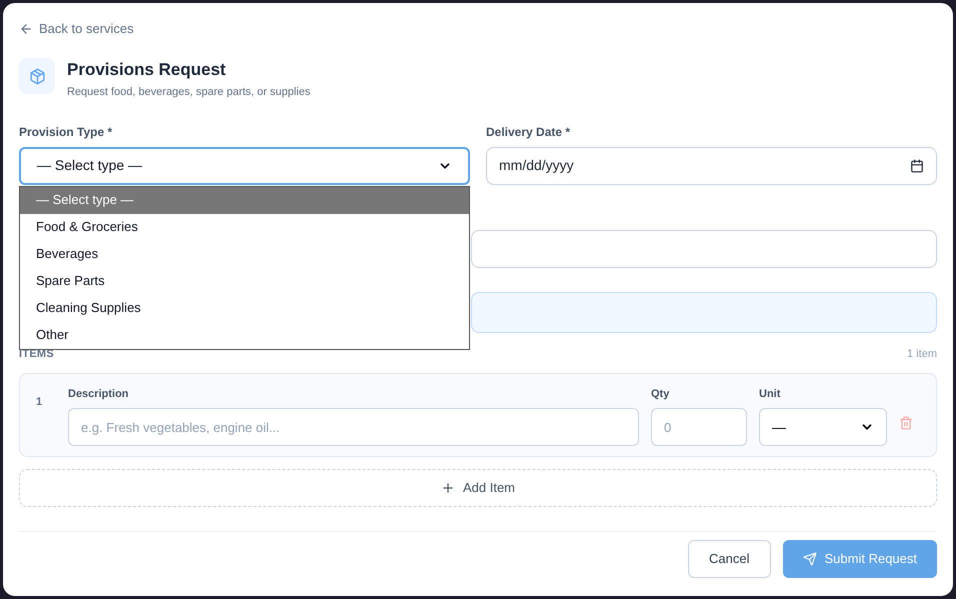 This screenshot has height=599, width=956. Describe the element at coordinates (147, 70) in the screenshot. I see `dialog-title: Provisions Request` at that location.